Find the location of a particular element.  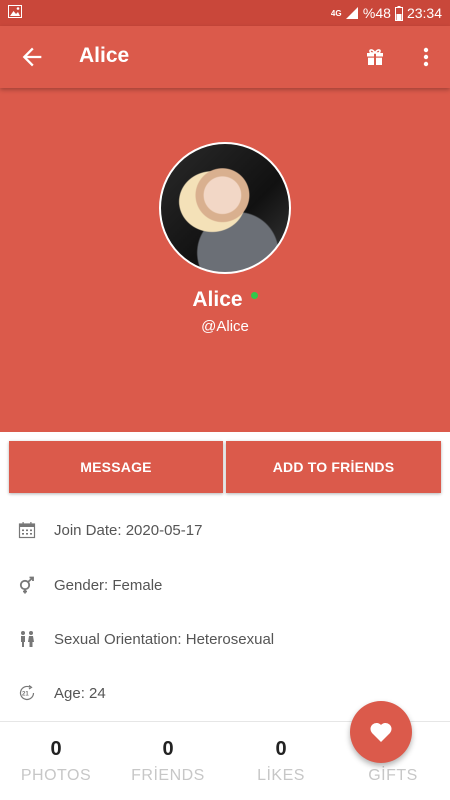

add-to-friends-button: ADD TO FRİENDS is located at coordinates (333, 467).